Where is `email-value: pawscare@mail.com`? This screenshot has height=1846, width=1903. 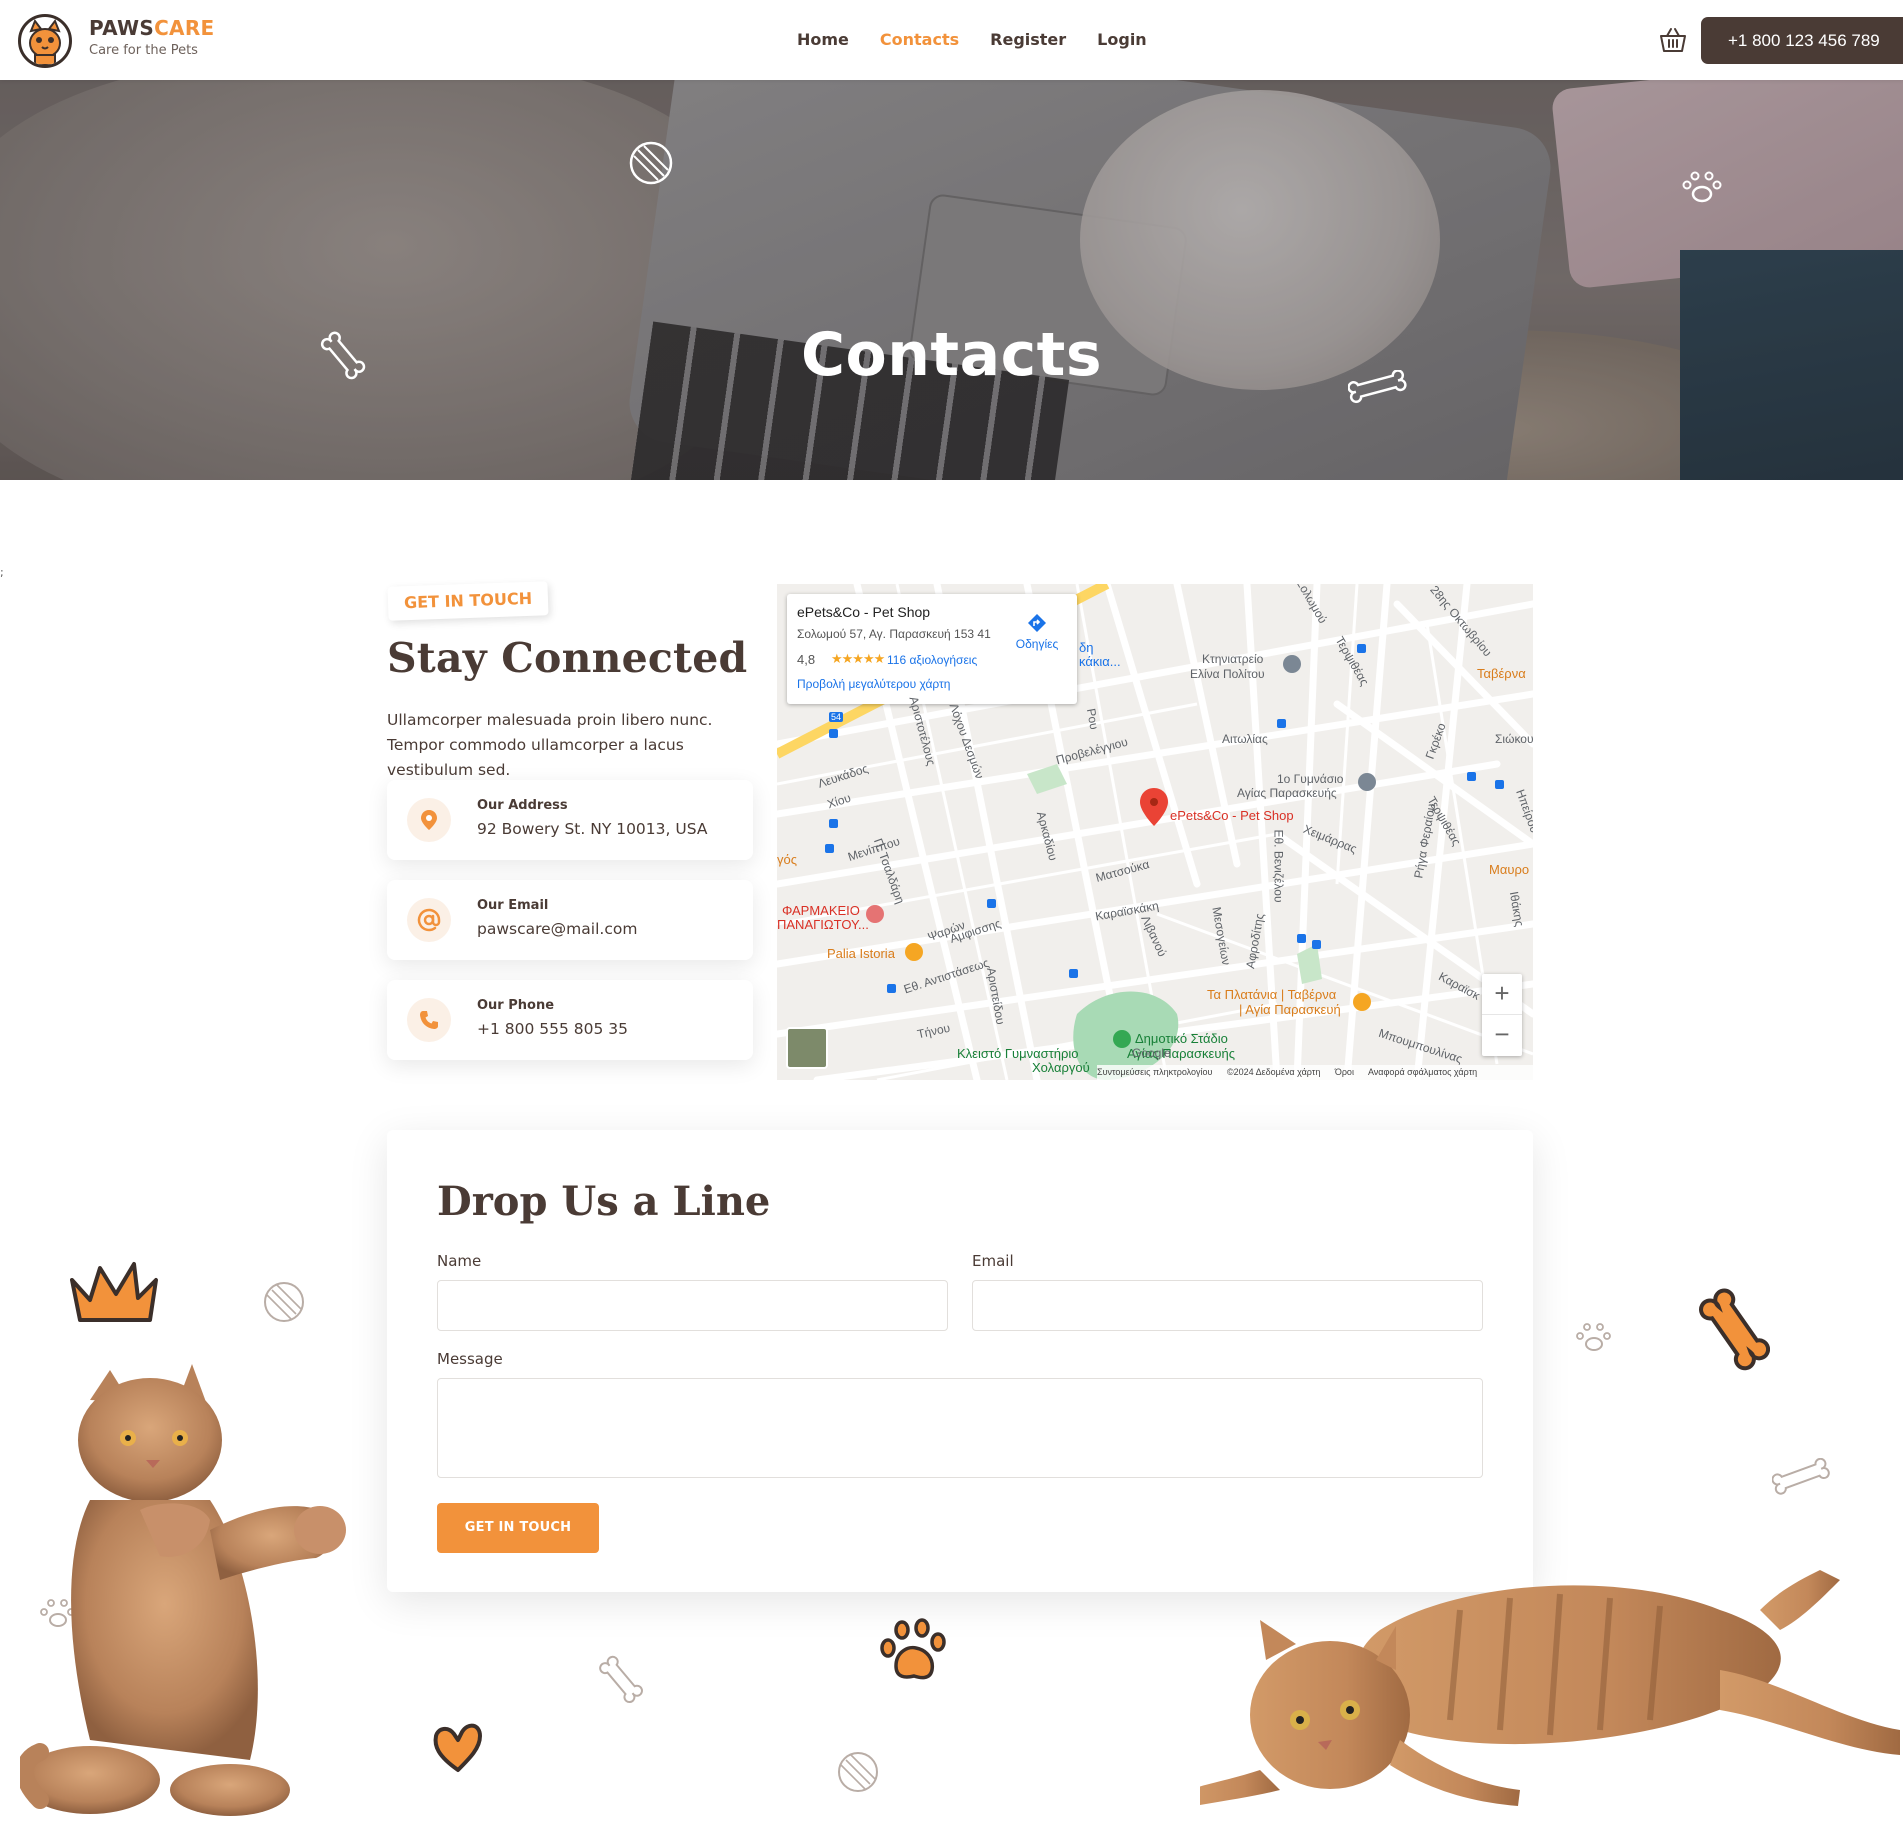 email-value: pawscare@mail.com is located at coordinates (557, 929).